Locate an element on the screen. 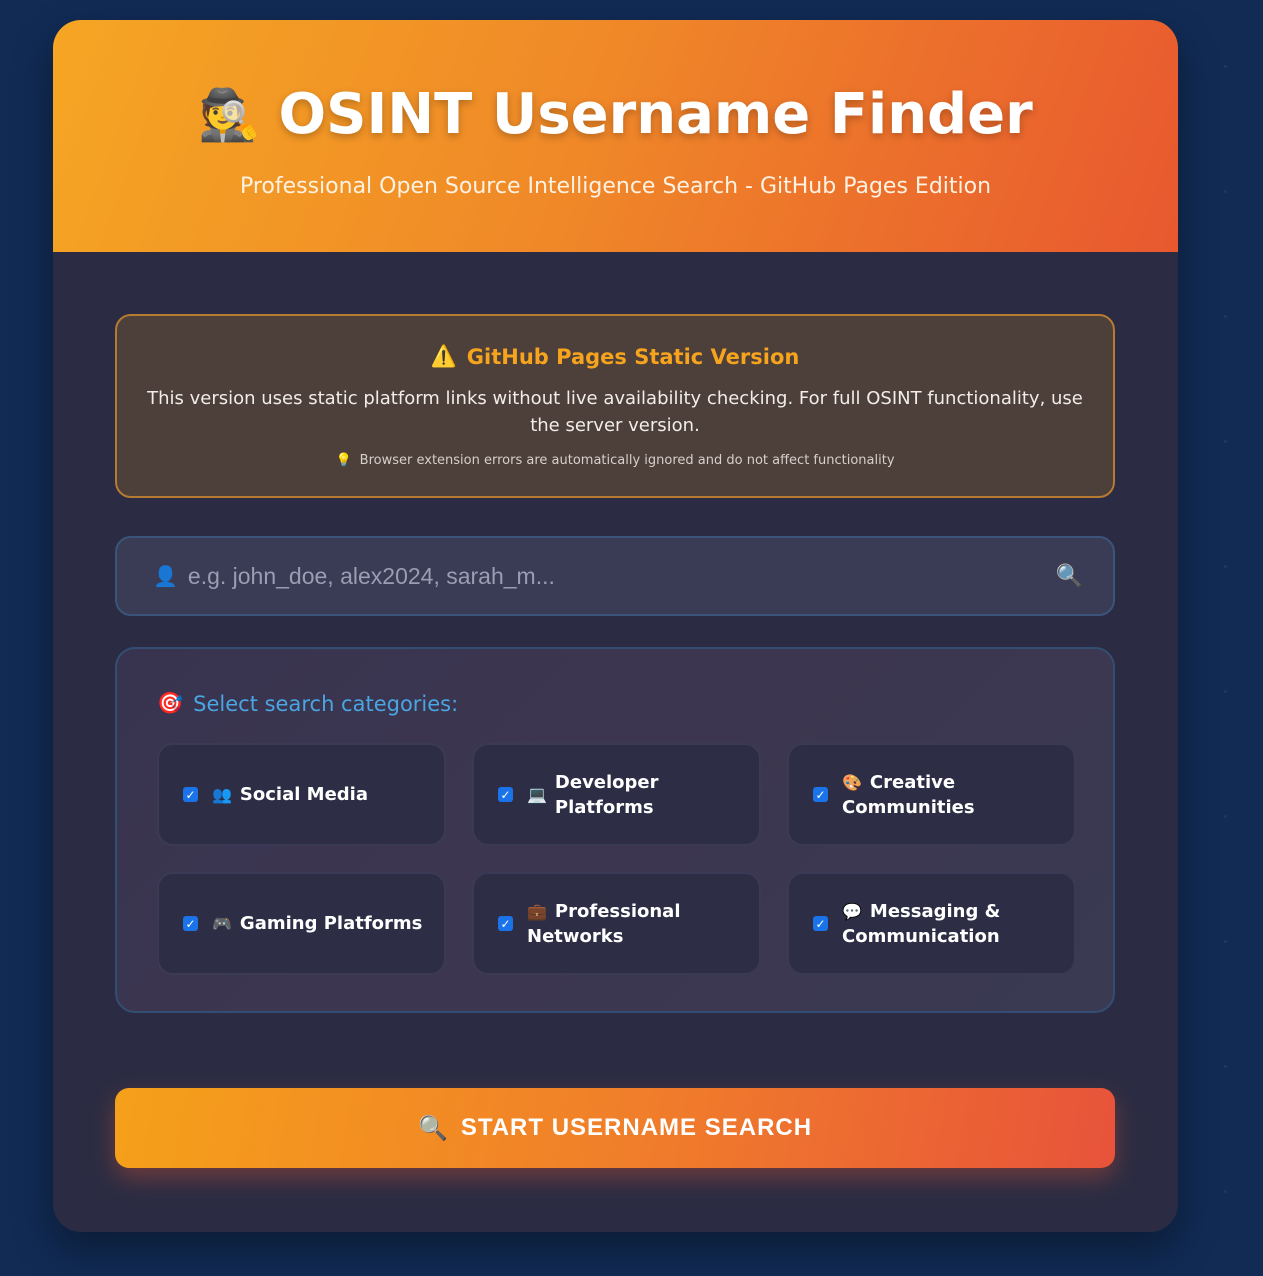 The height and width of the screenshot is (1276, 1263). user-icon: 👤 is located at coordinates (165, 576).